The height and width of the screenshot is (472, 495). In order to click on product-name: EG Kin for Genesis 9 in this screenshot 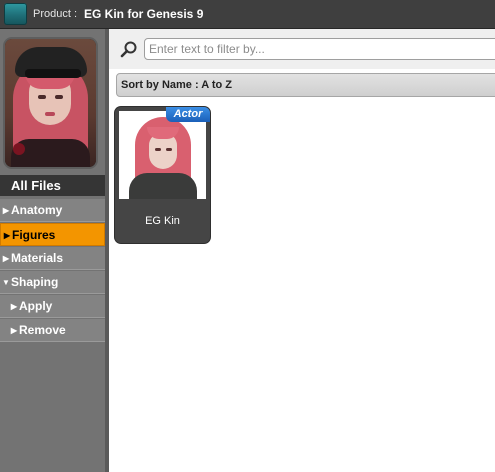, I will do `click(144, 14)`.